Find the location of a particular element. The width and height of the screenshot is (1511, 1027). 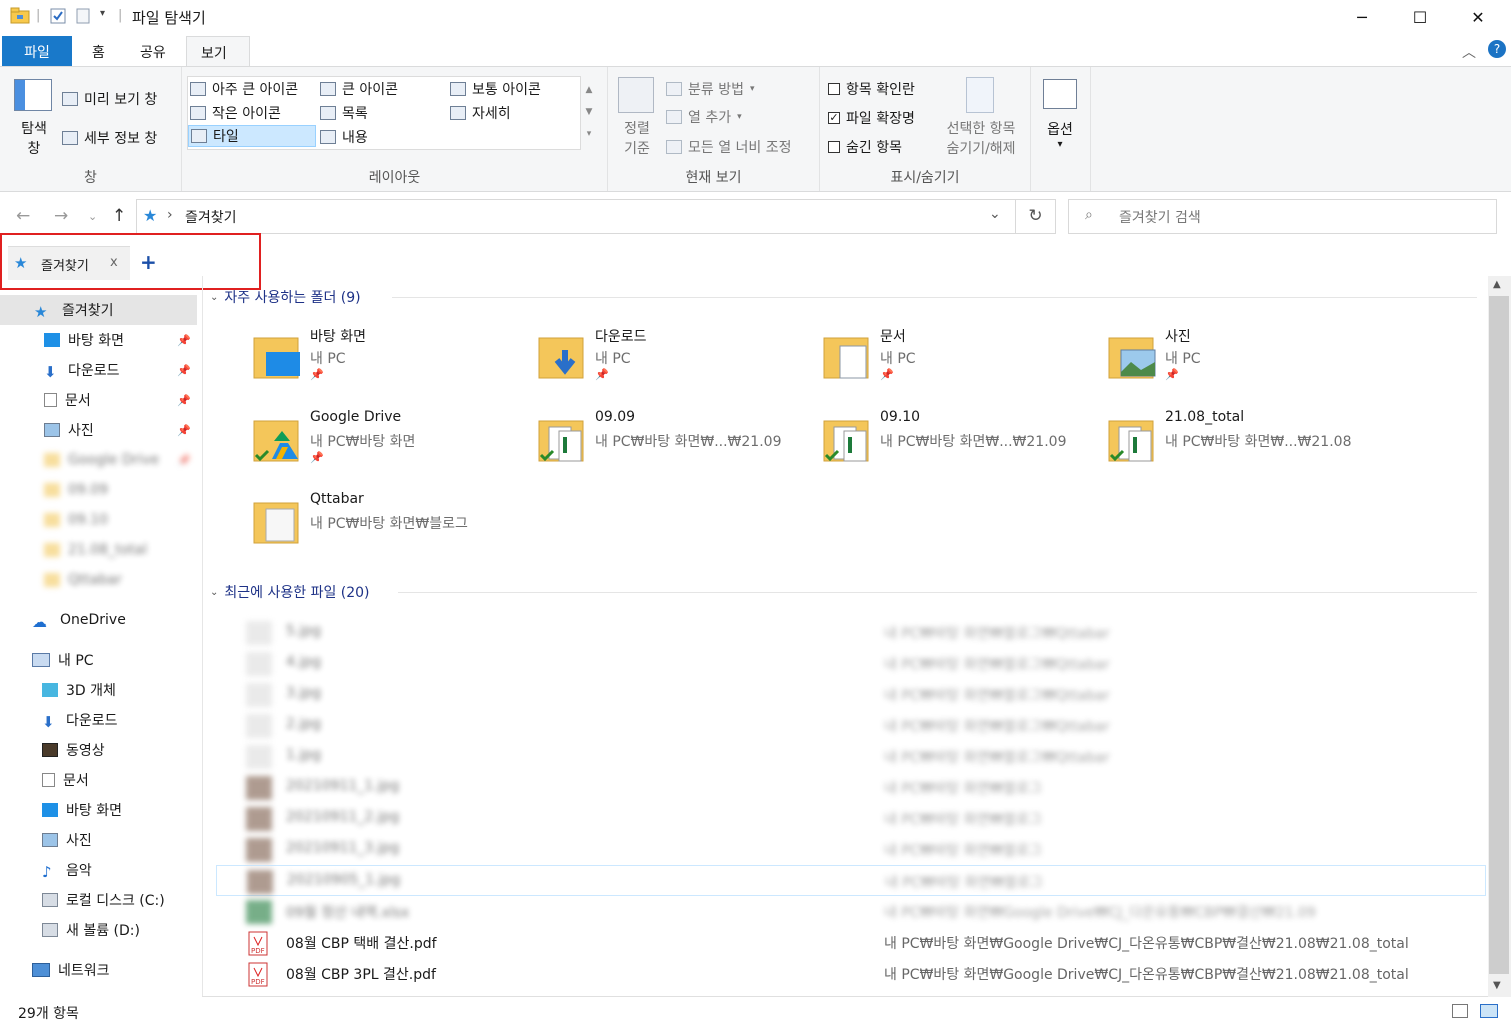

nav-network: 네트워크 is located at coordinates (98, 970).